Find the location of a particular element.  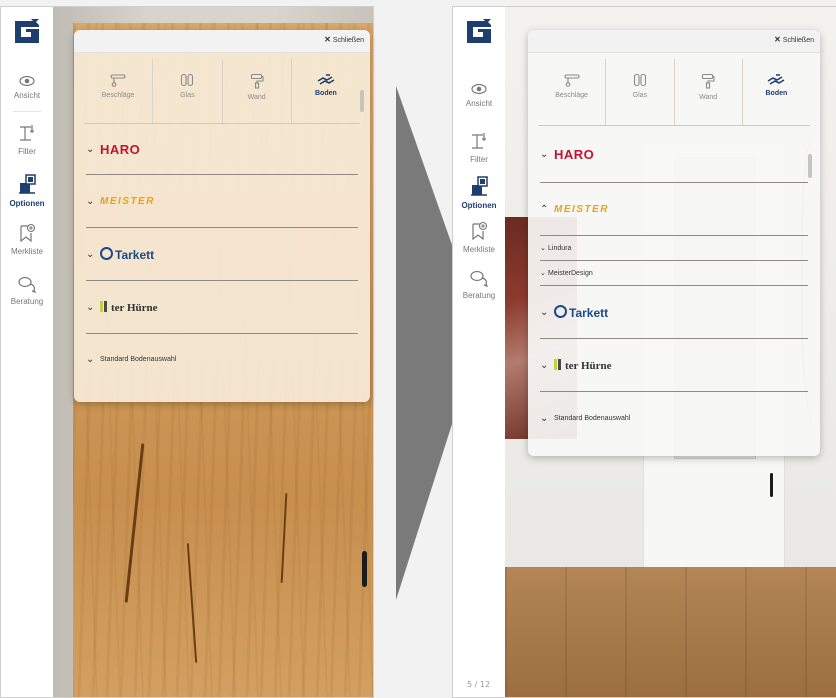

close-button: ✕ Schließen is located at coordinates (794, 39).